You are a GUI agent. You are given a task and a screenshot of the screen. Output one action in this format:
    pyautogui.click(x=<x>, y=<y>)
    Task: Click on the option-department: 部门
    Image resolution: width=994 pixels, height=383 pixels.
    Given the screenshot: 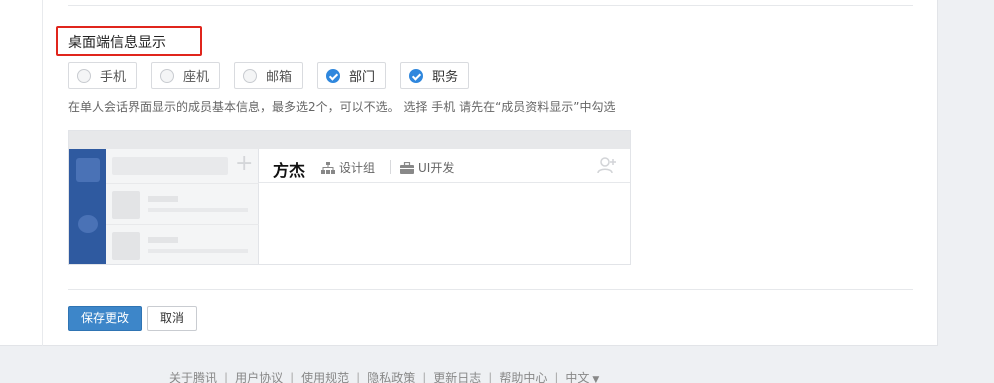 What is the action you would take?
    pyautogui.click(x=352, y=75)
    